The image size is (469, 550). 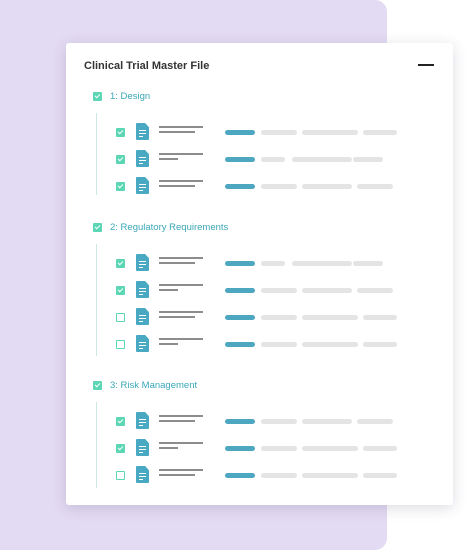 I want to click on panel-title: Clinical Trial Master File, so click(x=147, y=66).